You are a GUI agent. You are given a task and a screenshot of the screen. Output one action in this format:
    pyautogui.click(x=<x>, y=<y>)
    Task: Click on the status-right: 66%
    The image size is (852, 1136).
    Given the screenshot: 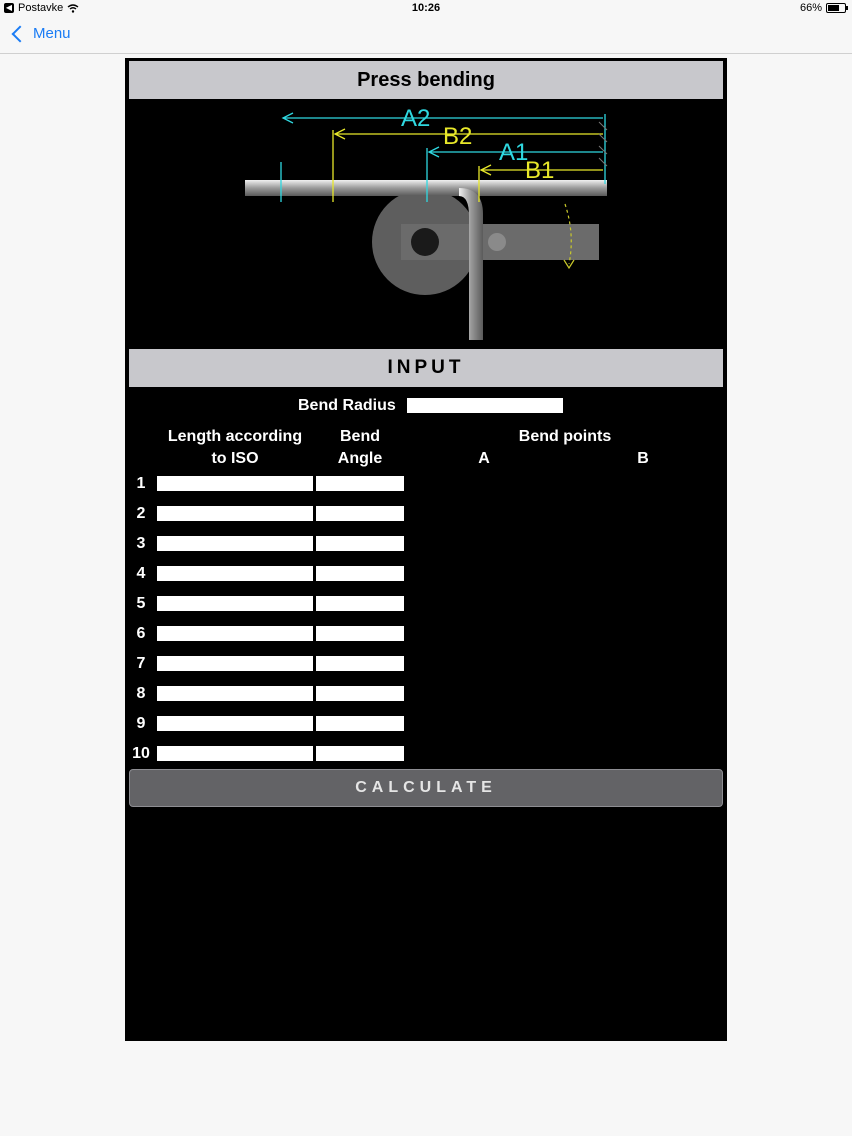 What is the action you would take?
    pyautogui.click(x=823, y=8)
    